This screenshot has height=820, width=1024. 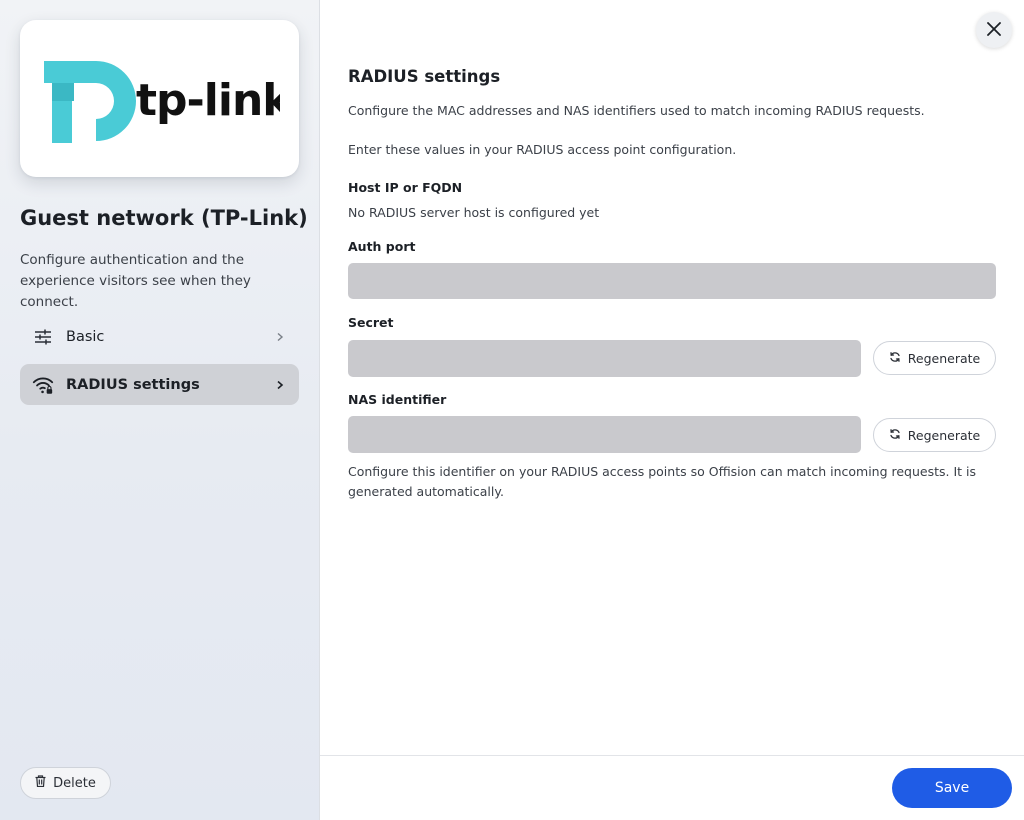 I want to click on host-label: Host IP or FQDN, so click(x=405, y=187).